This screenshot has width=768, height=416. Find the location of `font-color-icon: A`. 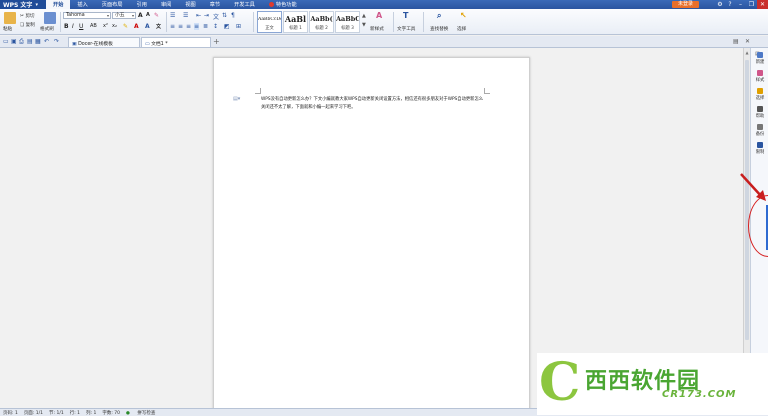

font-color-icon: A is located at coordinates (136, 26).